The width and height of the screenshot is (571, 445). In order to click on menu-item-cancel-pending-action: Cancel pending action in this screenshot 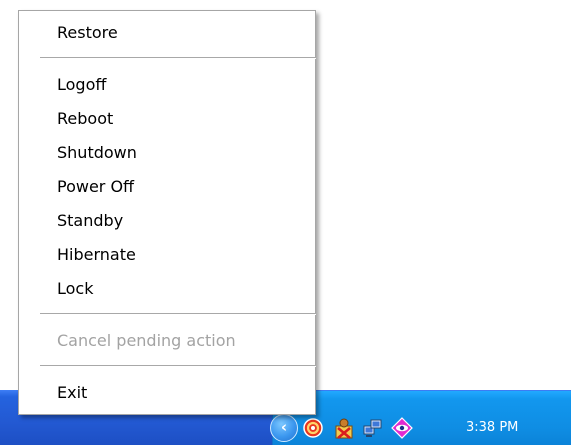, I will do `click(146, 340)`.